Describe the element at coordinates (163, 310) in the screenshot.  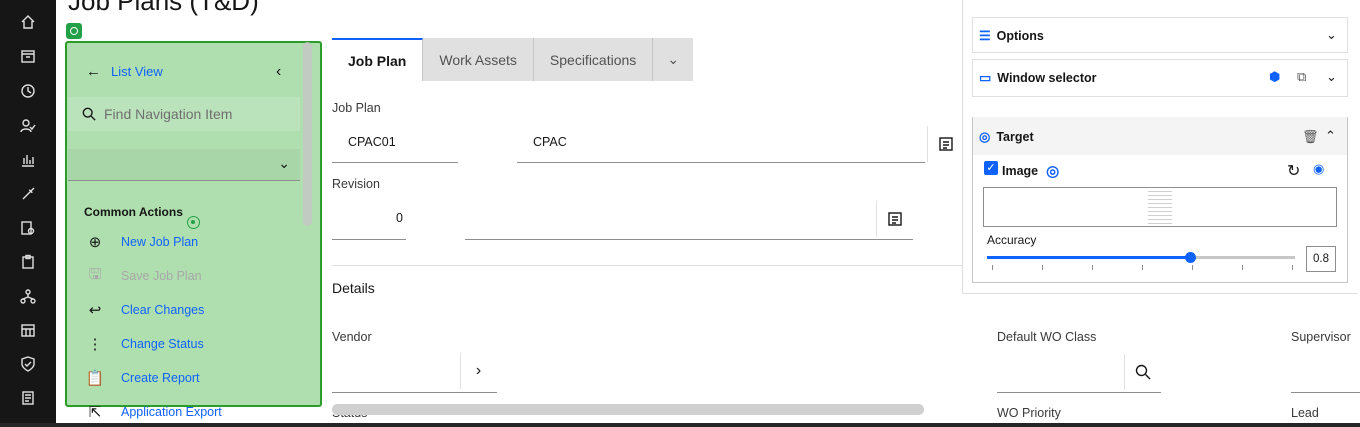
I see `action-label: Clear Changes` at that location.